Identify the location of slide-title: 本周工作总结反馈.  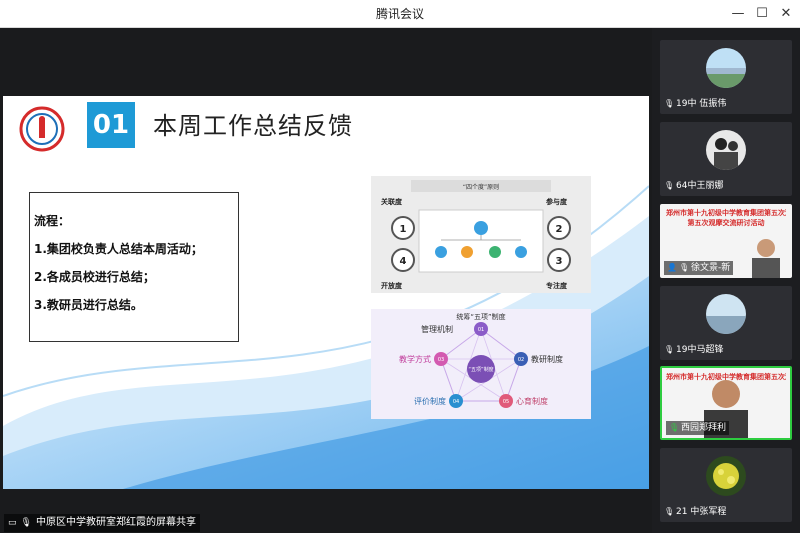
(253, 126).